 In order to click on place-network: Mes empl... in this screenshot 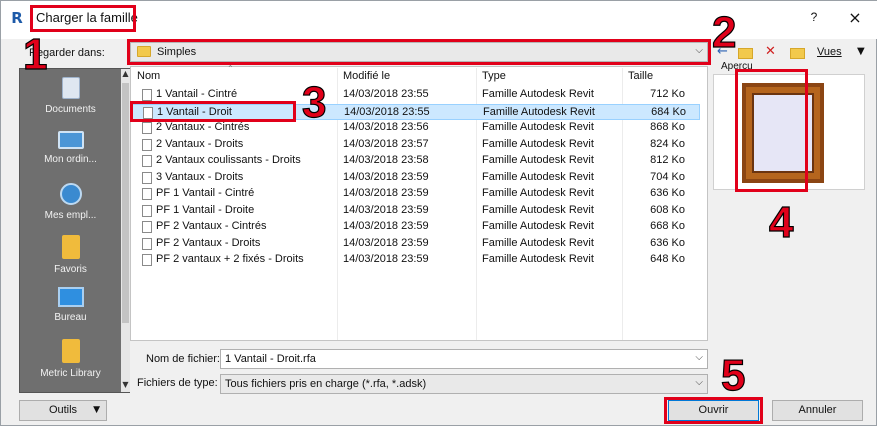, I will do `click(70, 202)`.